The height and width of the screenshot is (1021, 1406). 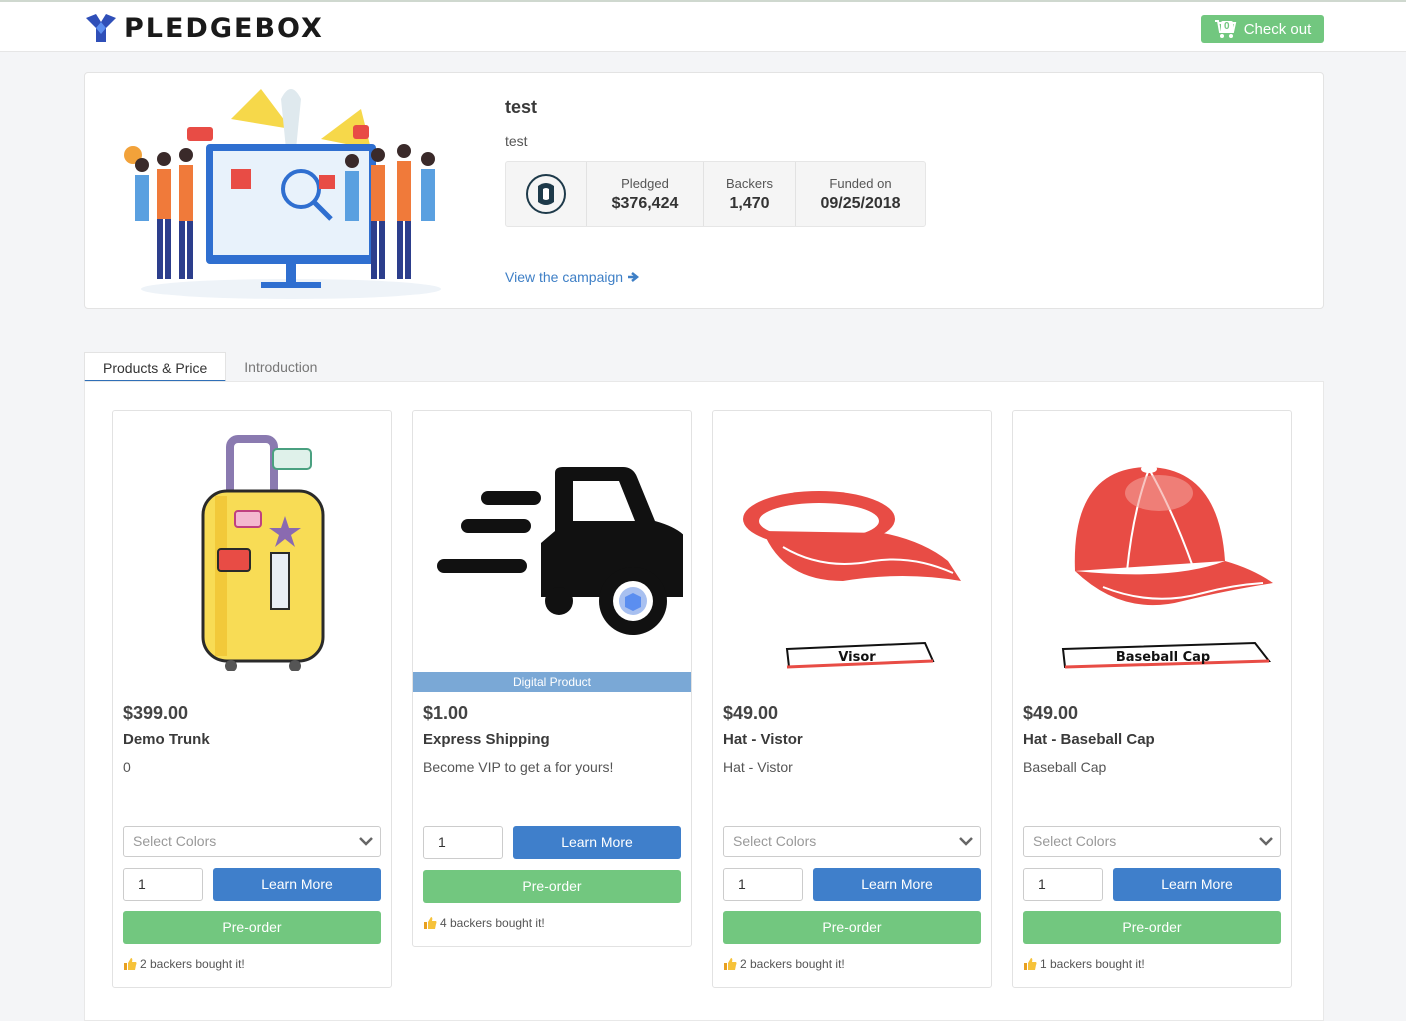 I want to click on tab-products-price: Products & Price, so click(x=155, y=367).